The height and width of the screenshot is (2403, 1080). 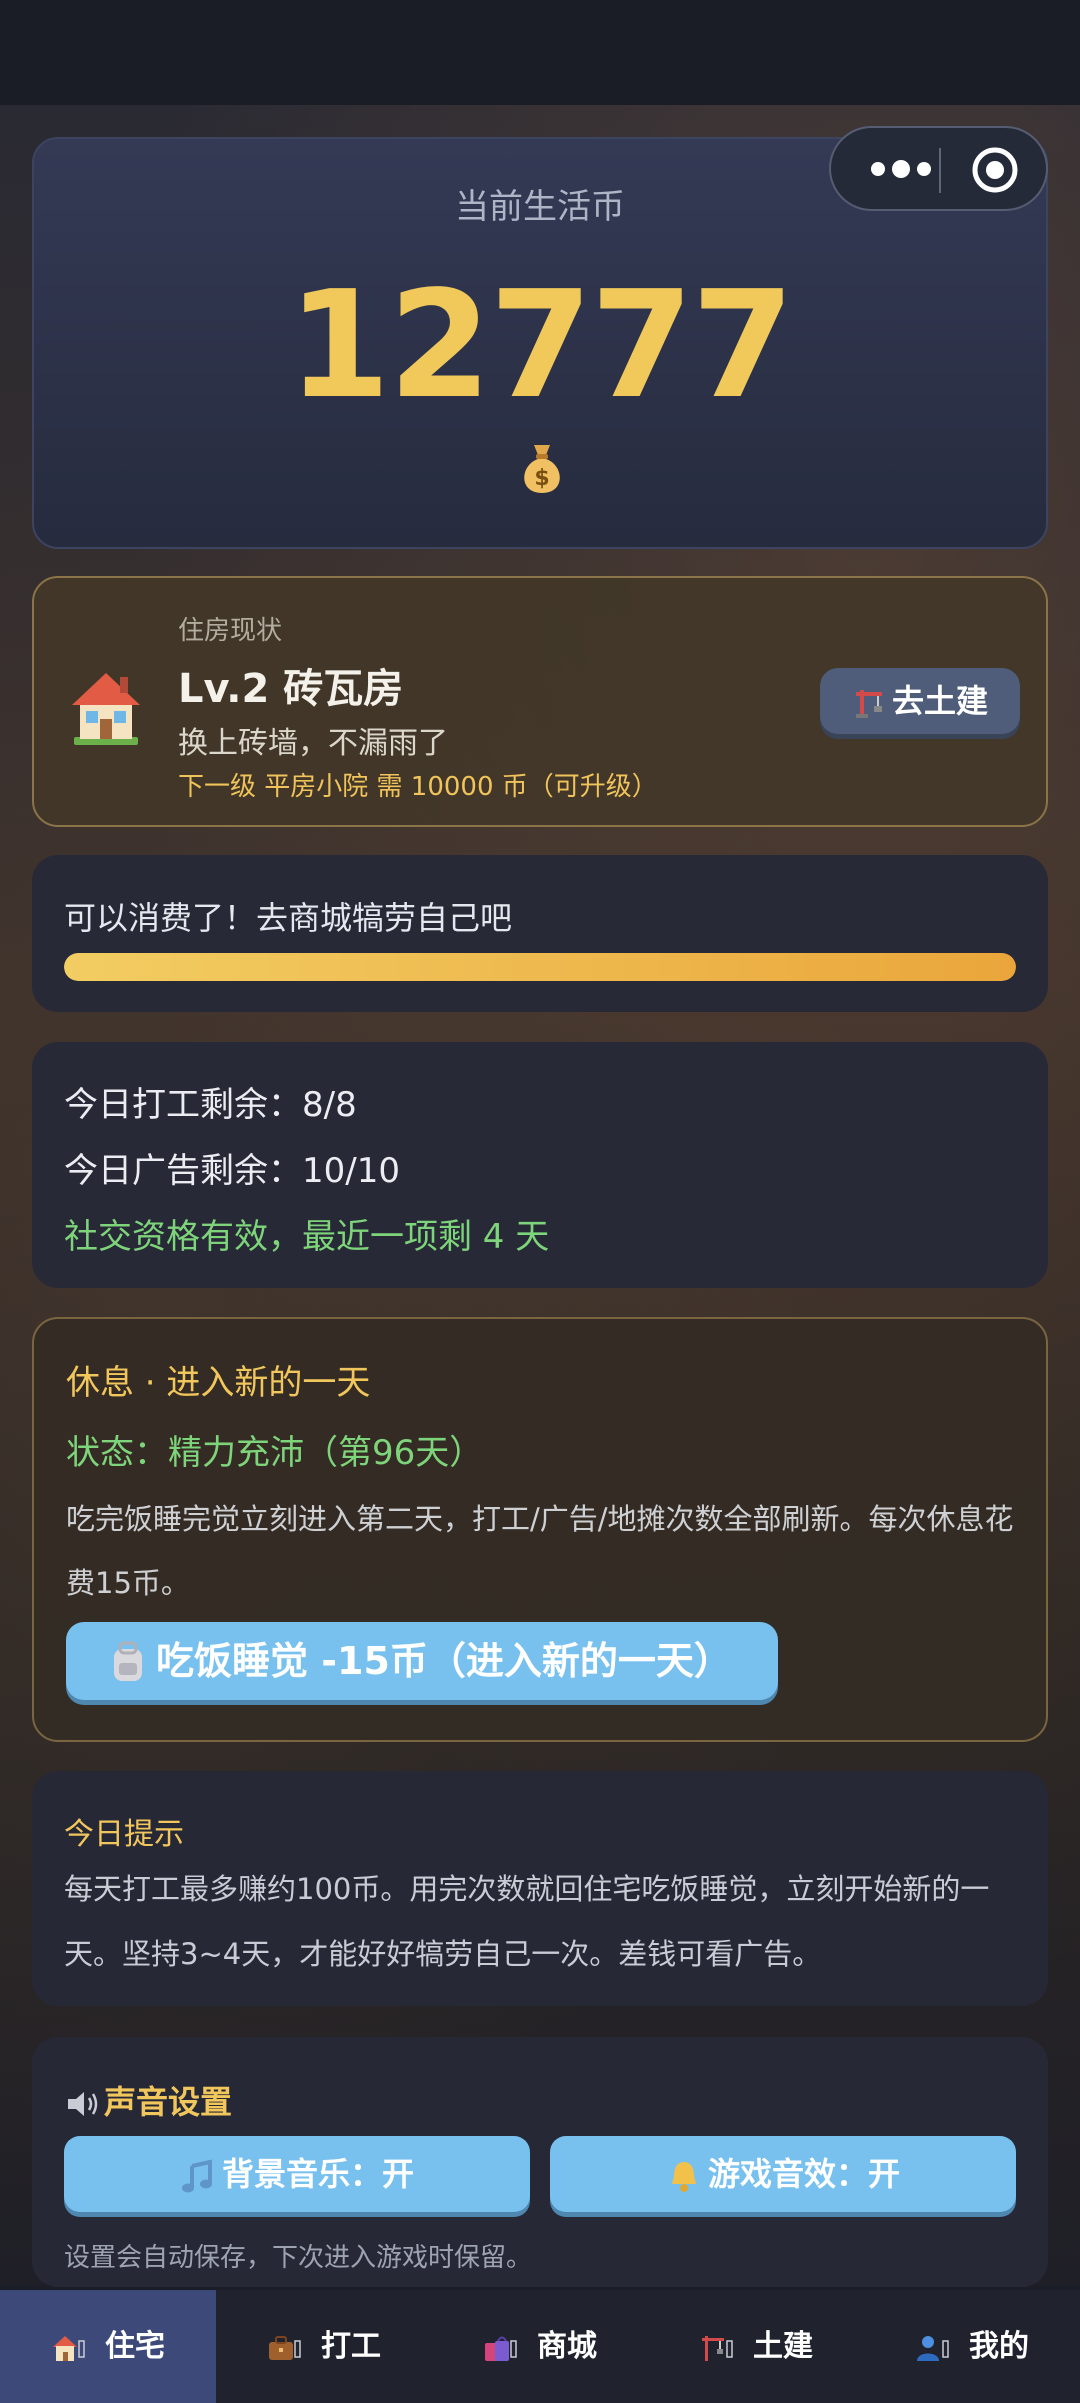 I want to click on sound-settings-label: 声音设置, so click(x=168, y=2102).